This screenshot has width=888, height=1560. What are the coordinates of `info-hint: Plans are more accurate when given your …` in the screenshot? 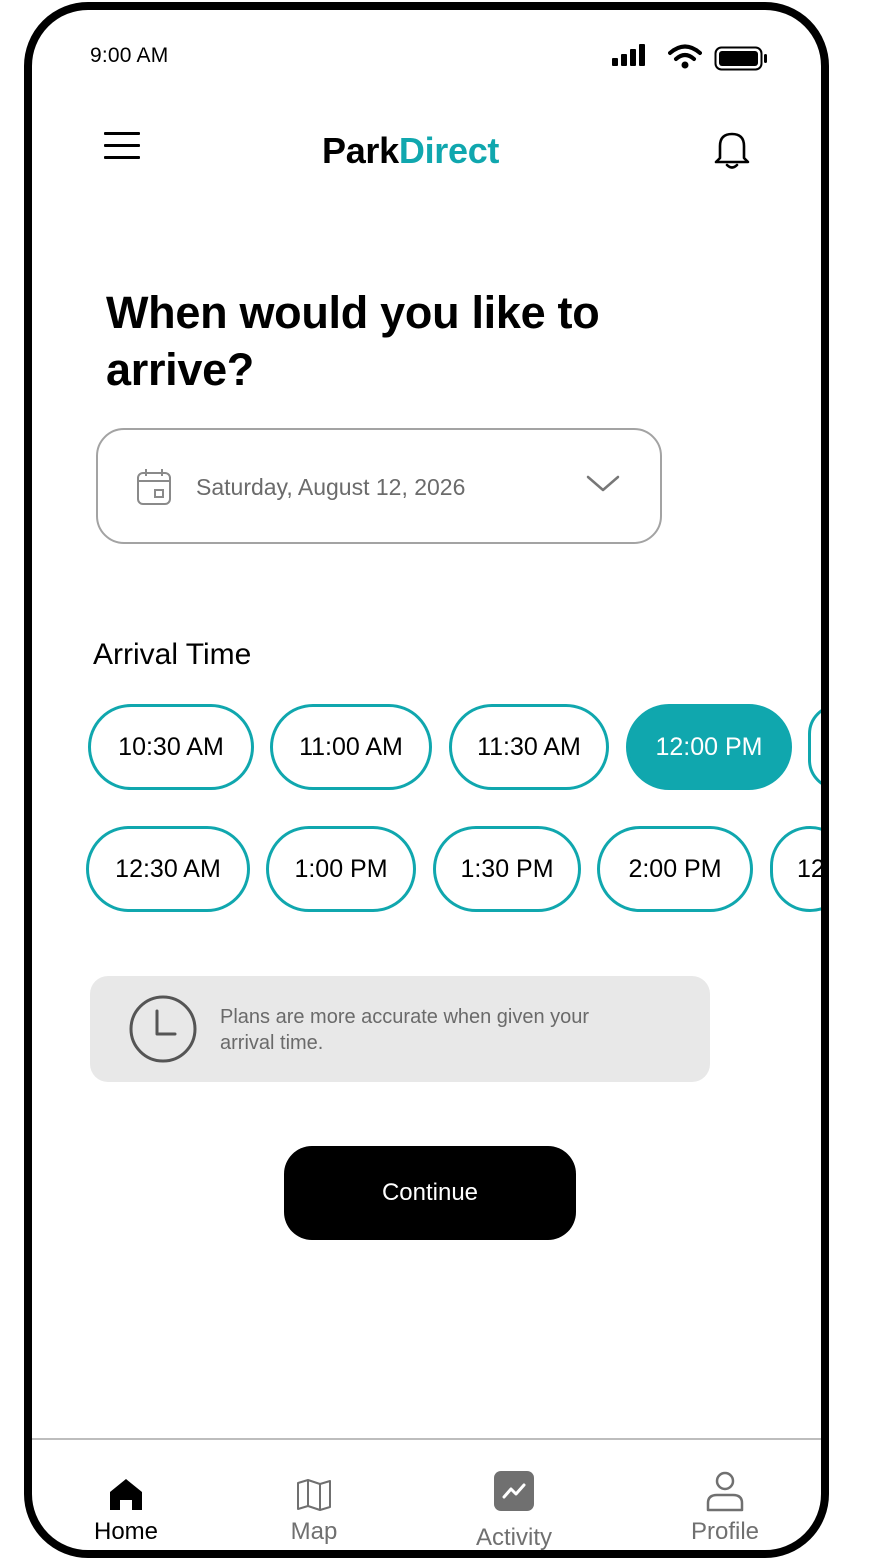 It's located at (400, 1029).